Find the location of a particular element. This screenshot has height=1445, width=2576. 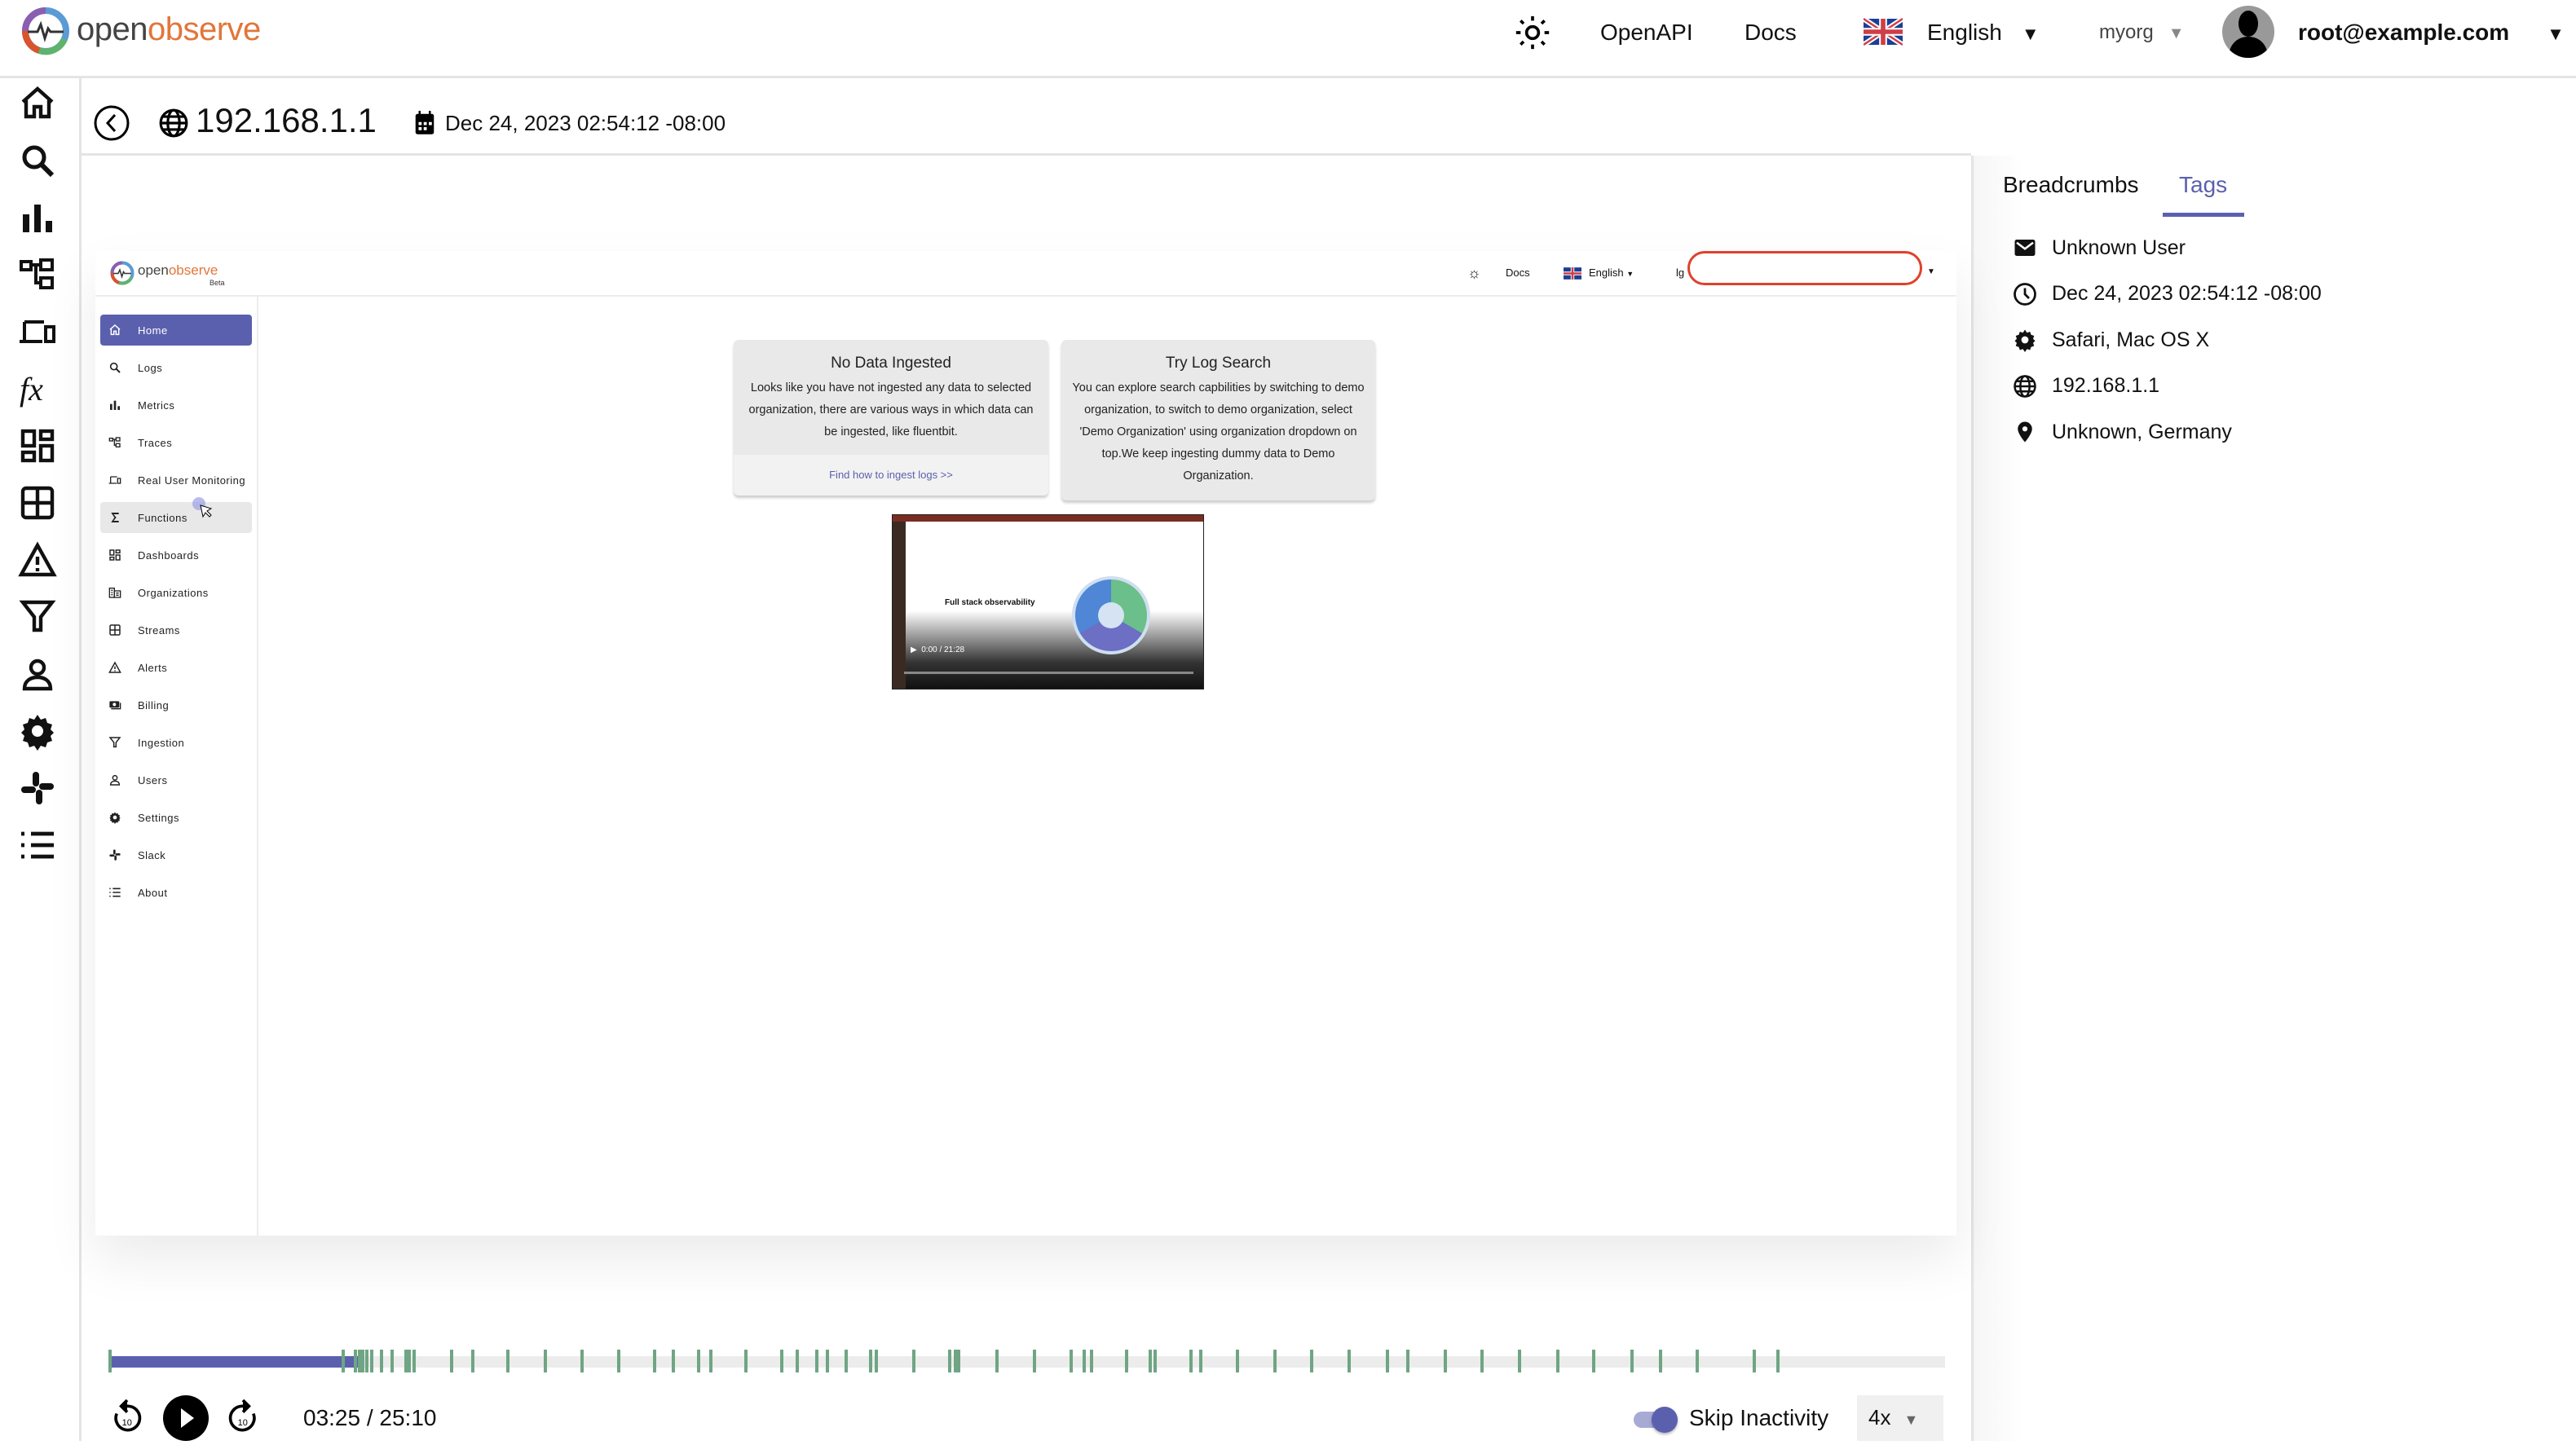

function-icon: fx is located at coordinates (37, 388).